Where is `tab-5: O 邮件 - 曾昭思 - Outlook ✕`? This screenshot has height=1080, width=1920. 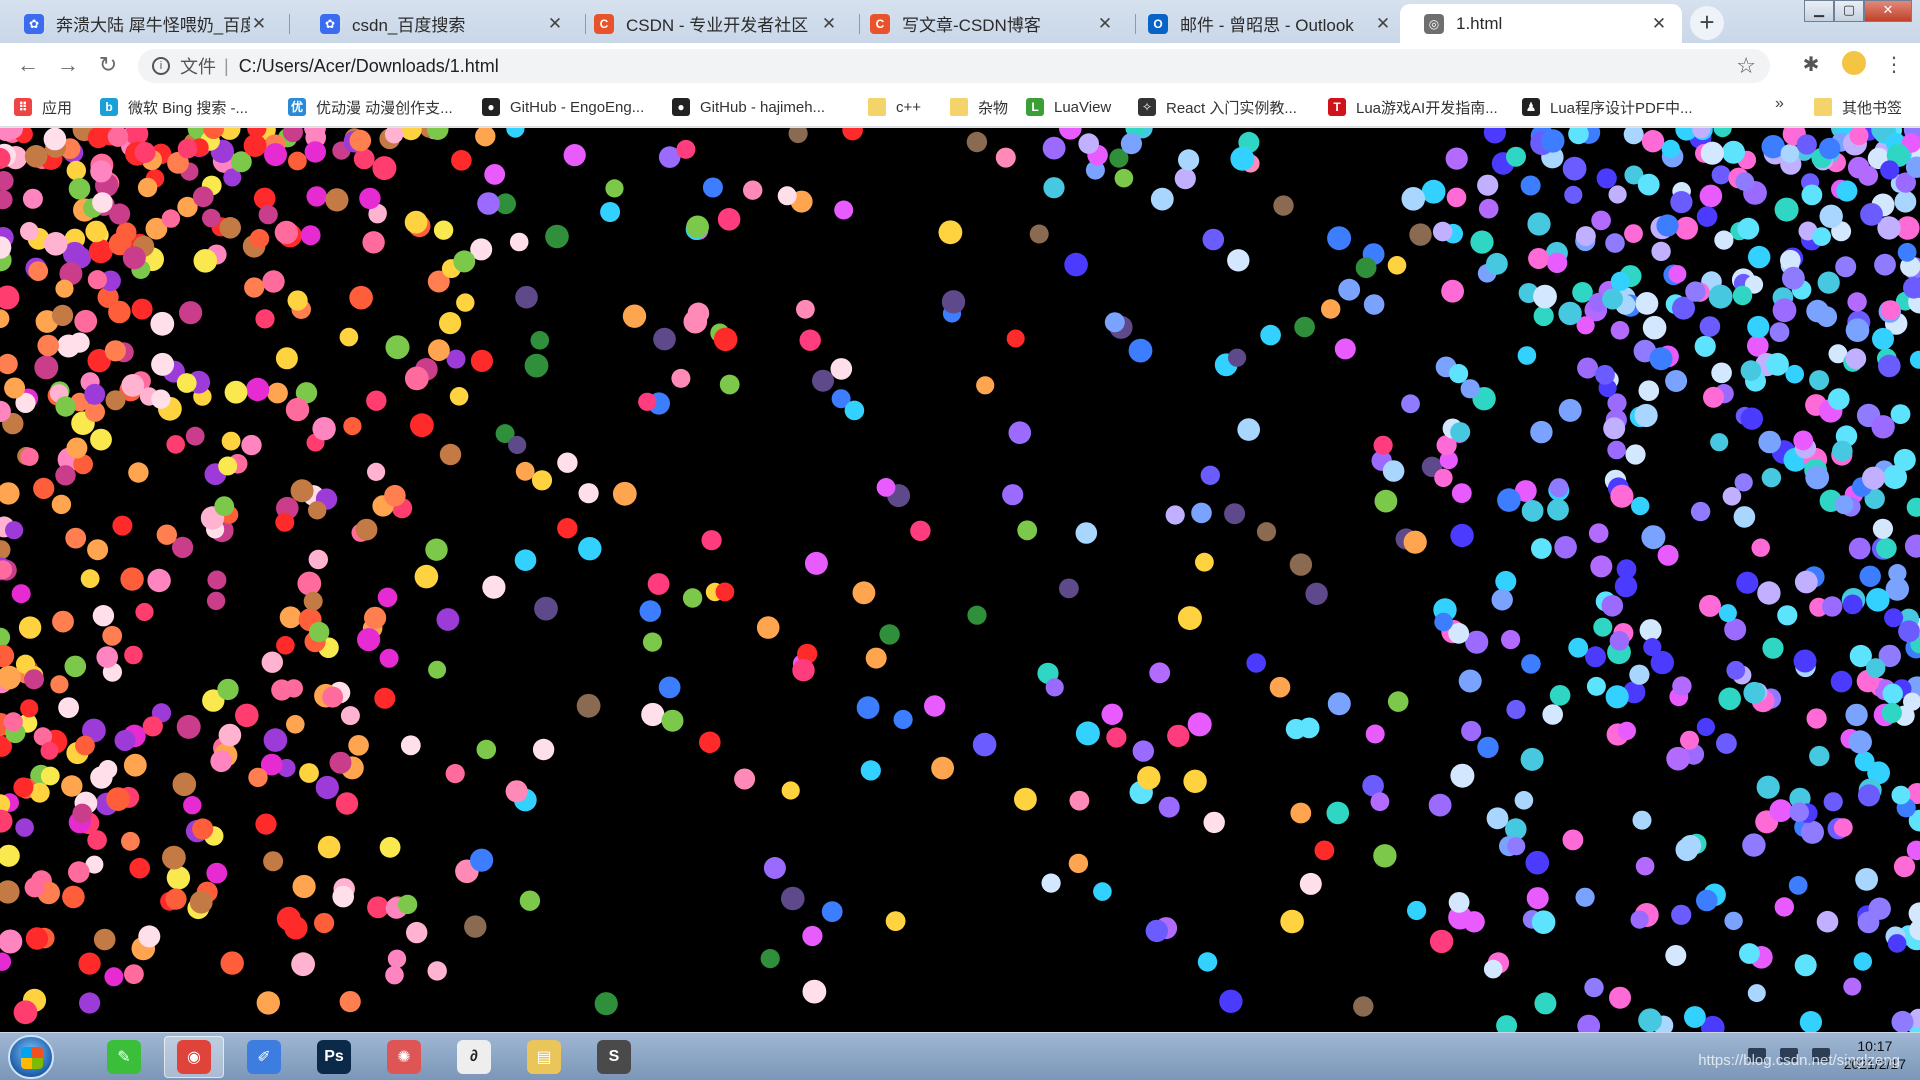 tab-5: O 邮件 - 曾昭思 - Outlook ✕ is located at coordinates (1265, 23).